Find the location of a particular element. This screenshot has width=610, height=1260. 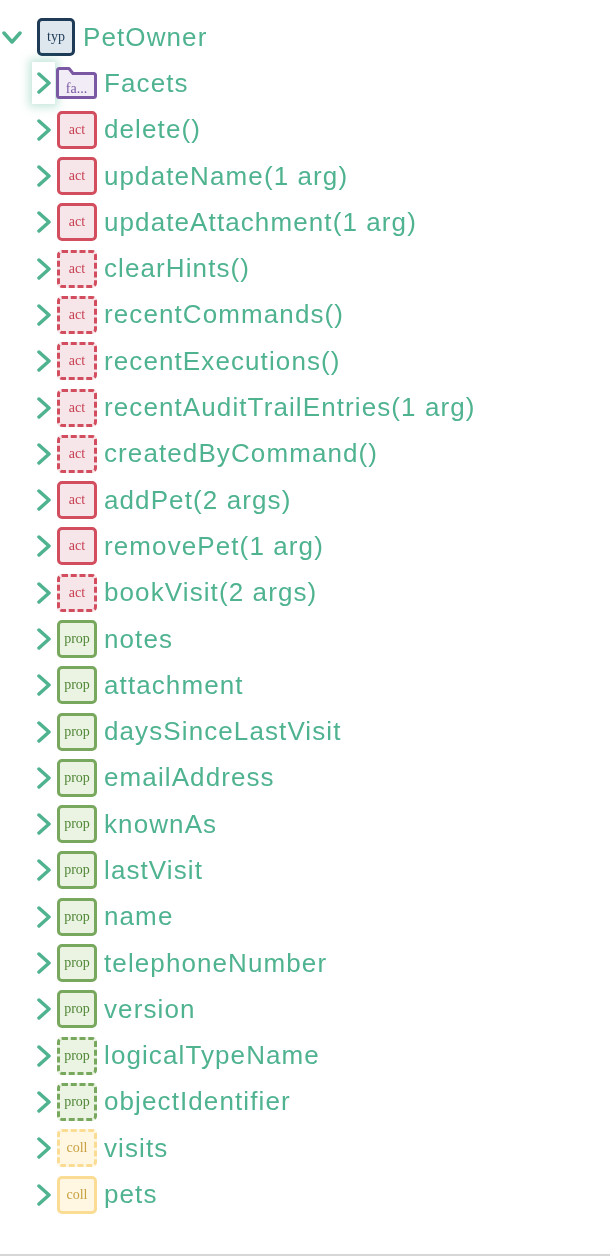

node-label: updateAttachment(1 arg) is located at coordinates (260, 222).